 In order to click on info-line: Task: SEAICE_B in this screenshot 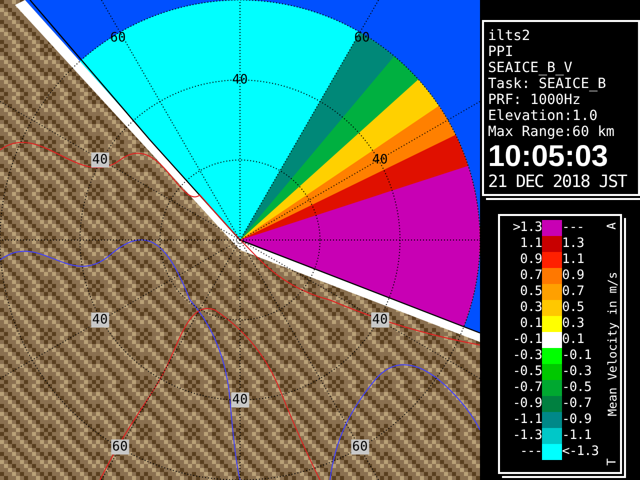, I will do `click(548, 84)`.